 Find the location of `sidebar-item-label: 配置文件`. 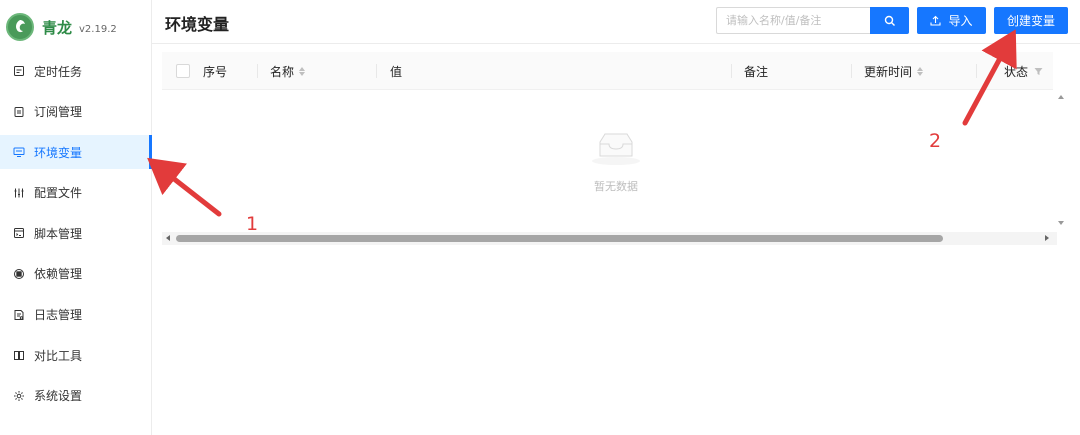

sidebar-item-label: 配置文件 is located at coordinates (58, 193).